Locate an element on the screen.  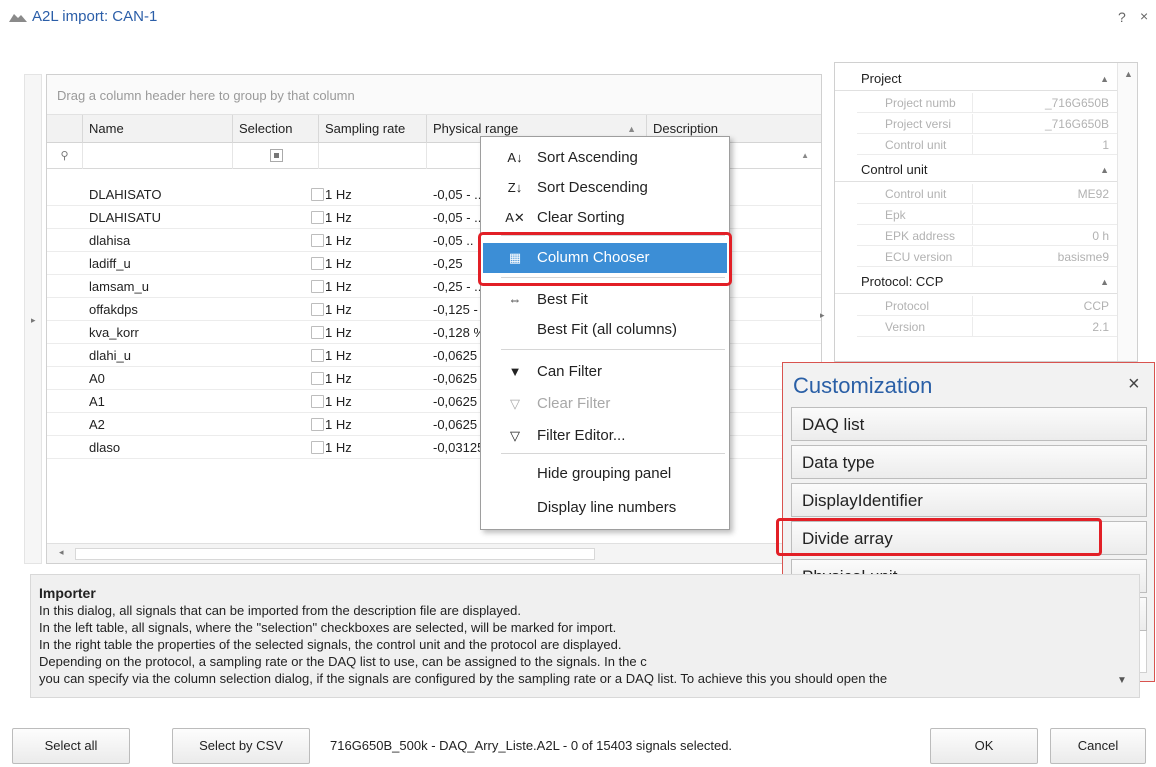
property-row: Control unit ME92 is located at coordinates (987, 194).